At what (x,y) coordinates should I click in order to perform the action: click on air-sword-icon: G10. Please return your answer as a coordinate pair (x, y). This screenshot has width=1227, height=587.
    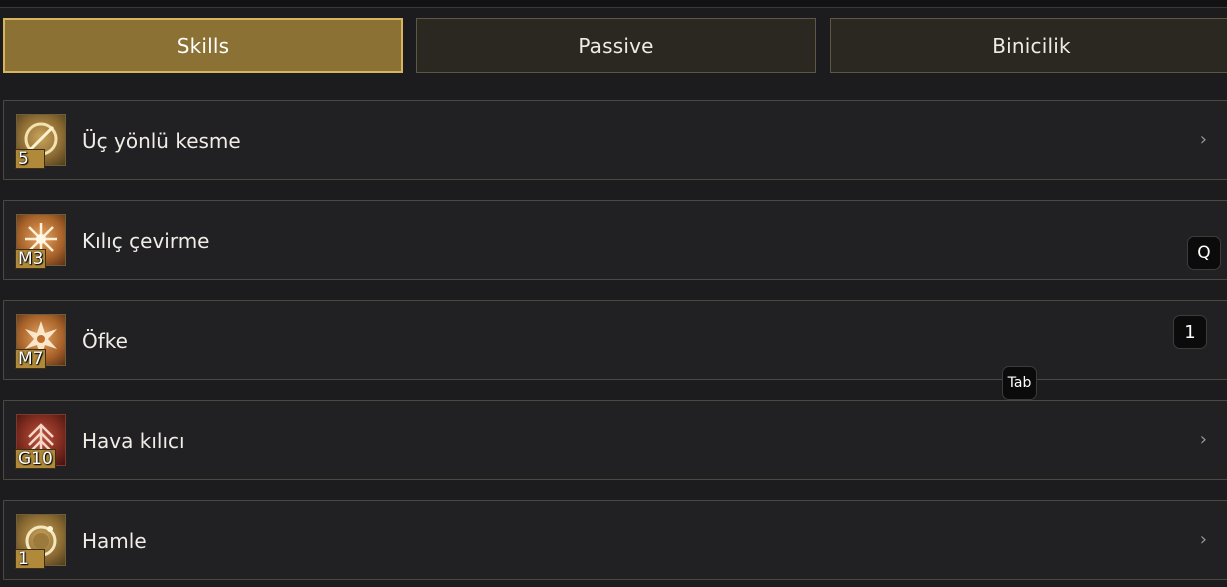
    Looking at the image, I should click on (40, 441).